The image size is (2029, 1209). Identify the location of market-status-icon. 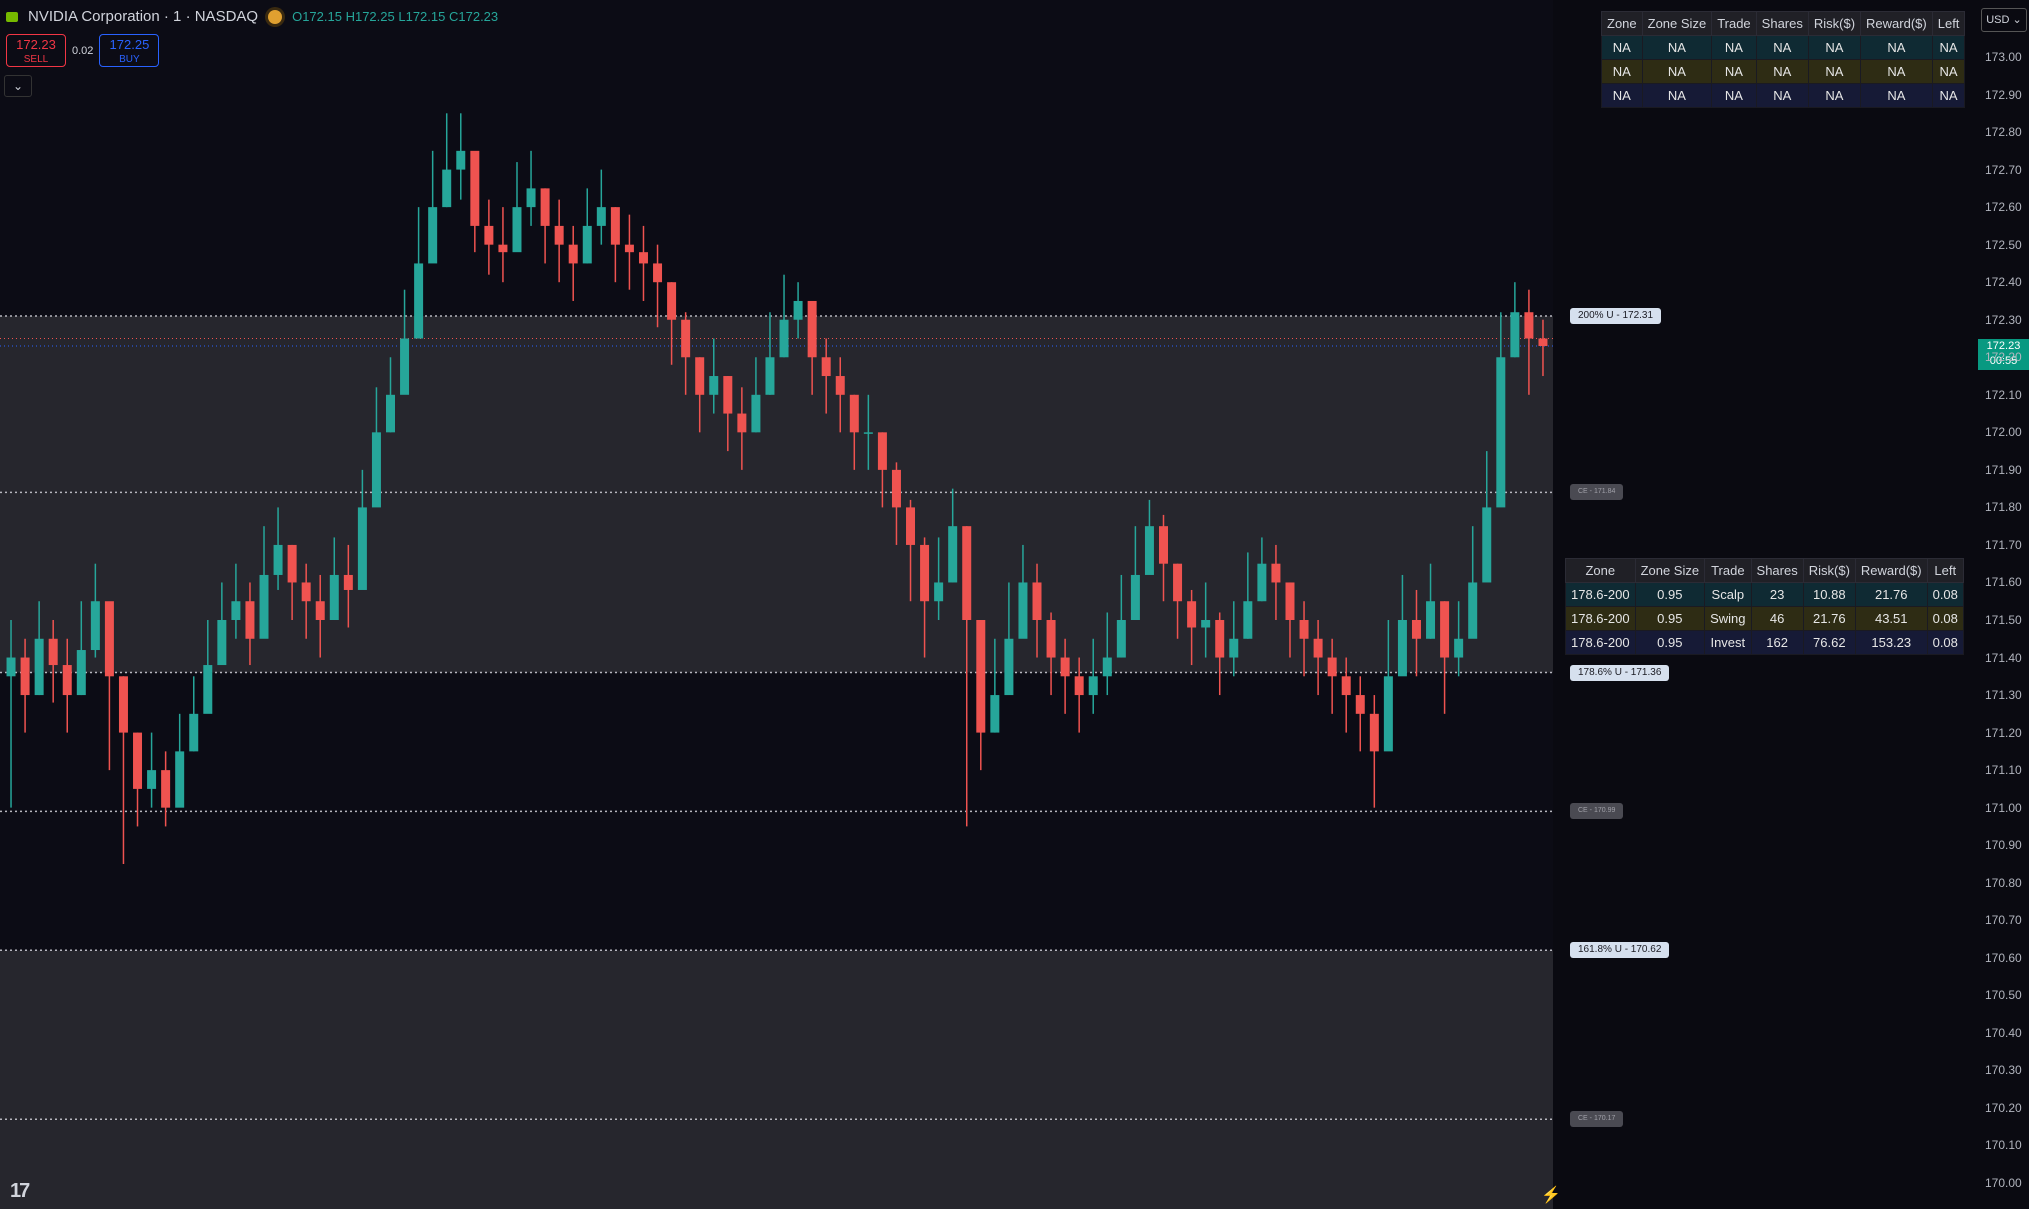
(275, 16).